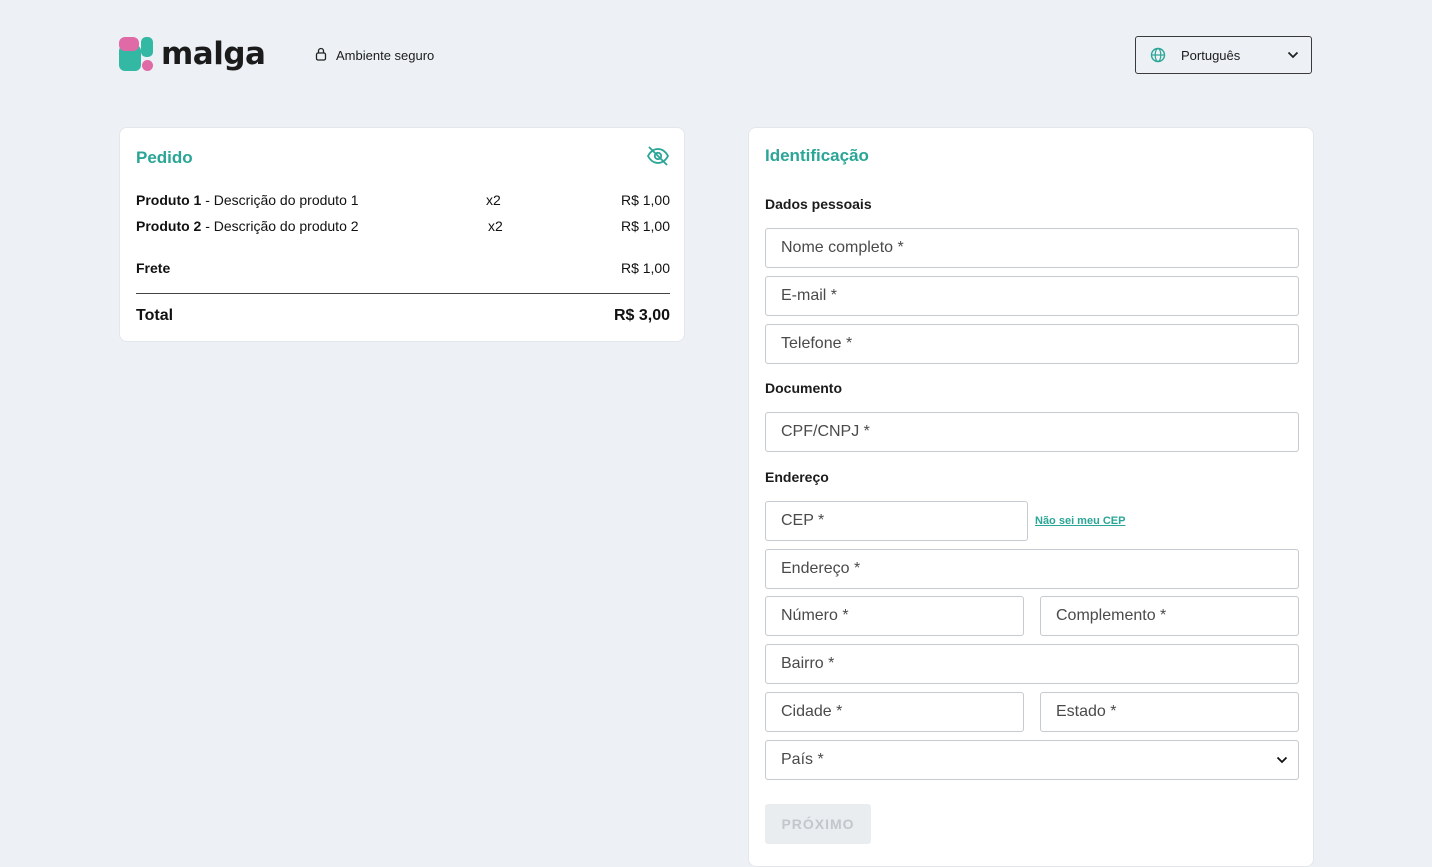  What do you see at coordinates (1158, 55) in the screenshot?
I see `globe-icon` at bounding box center [1158, 55].